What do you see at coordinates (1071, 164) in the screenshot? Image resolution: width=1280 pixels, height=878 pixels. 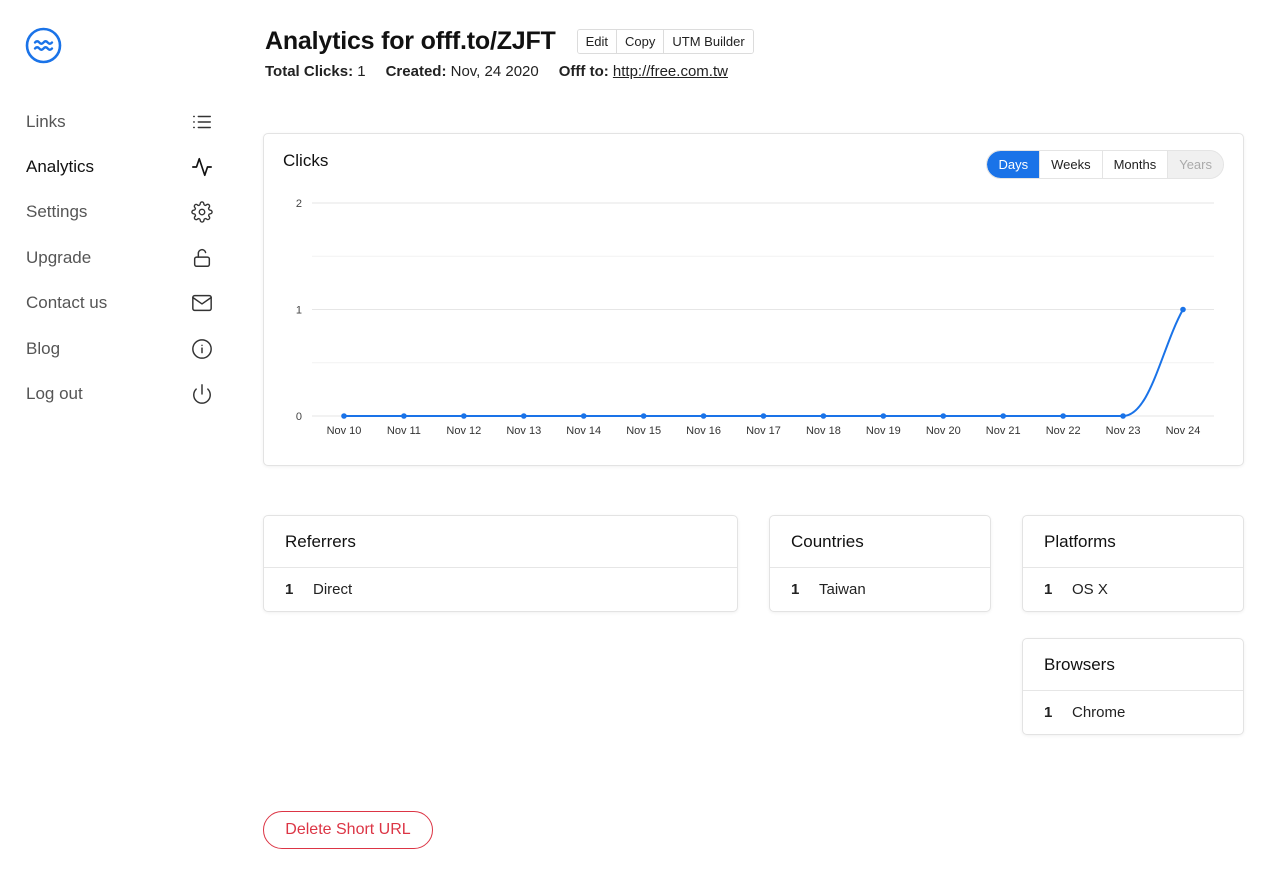 I see `period-weeks-button: Weeks` at bounding box center [1071, 164].